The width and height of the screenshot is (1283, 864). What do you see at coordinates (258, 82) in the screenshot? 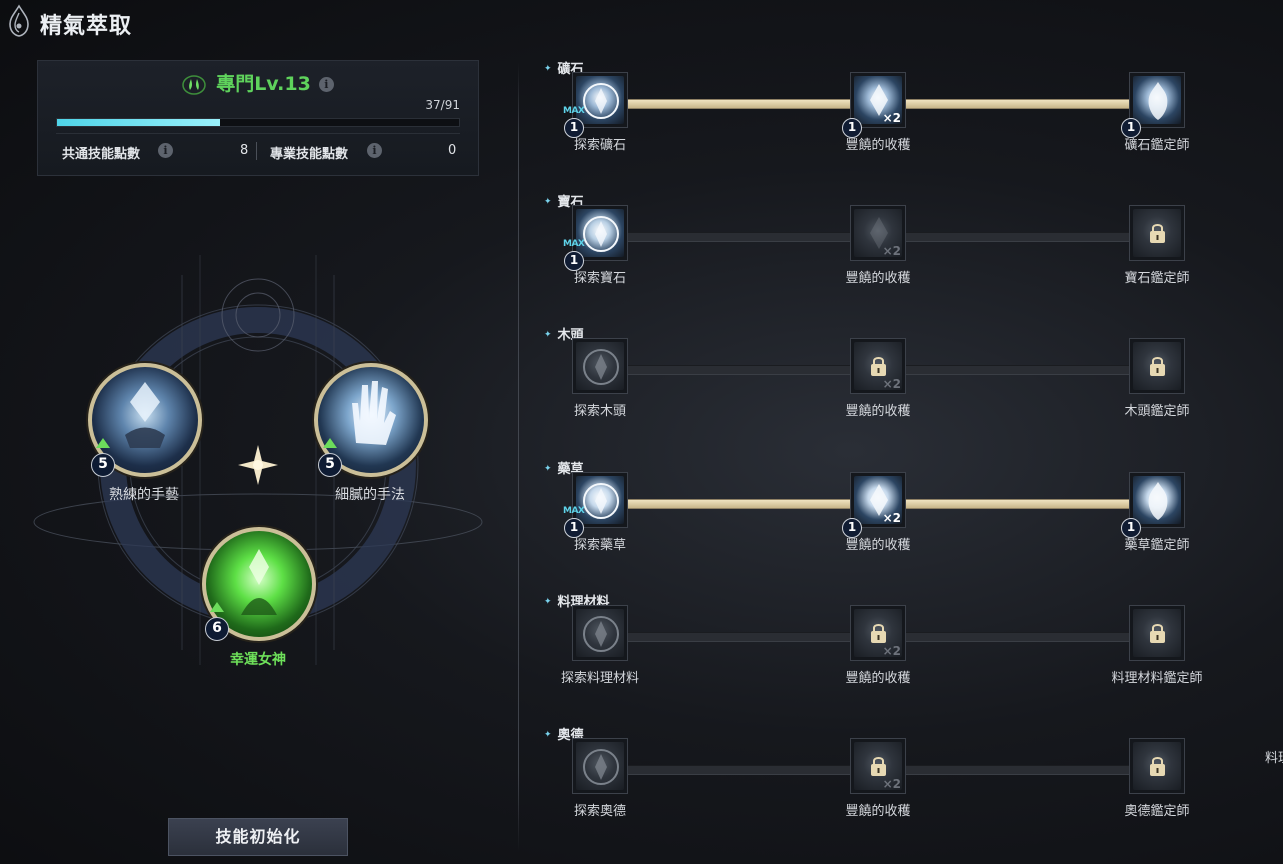
I see `level-header: 專門Lv.13 i` at bounding box center [258, 82].